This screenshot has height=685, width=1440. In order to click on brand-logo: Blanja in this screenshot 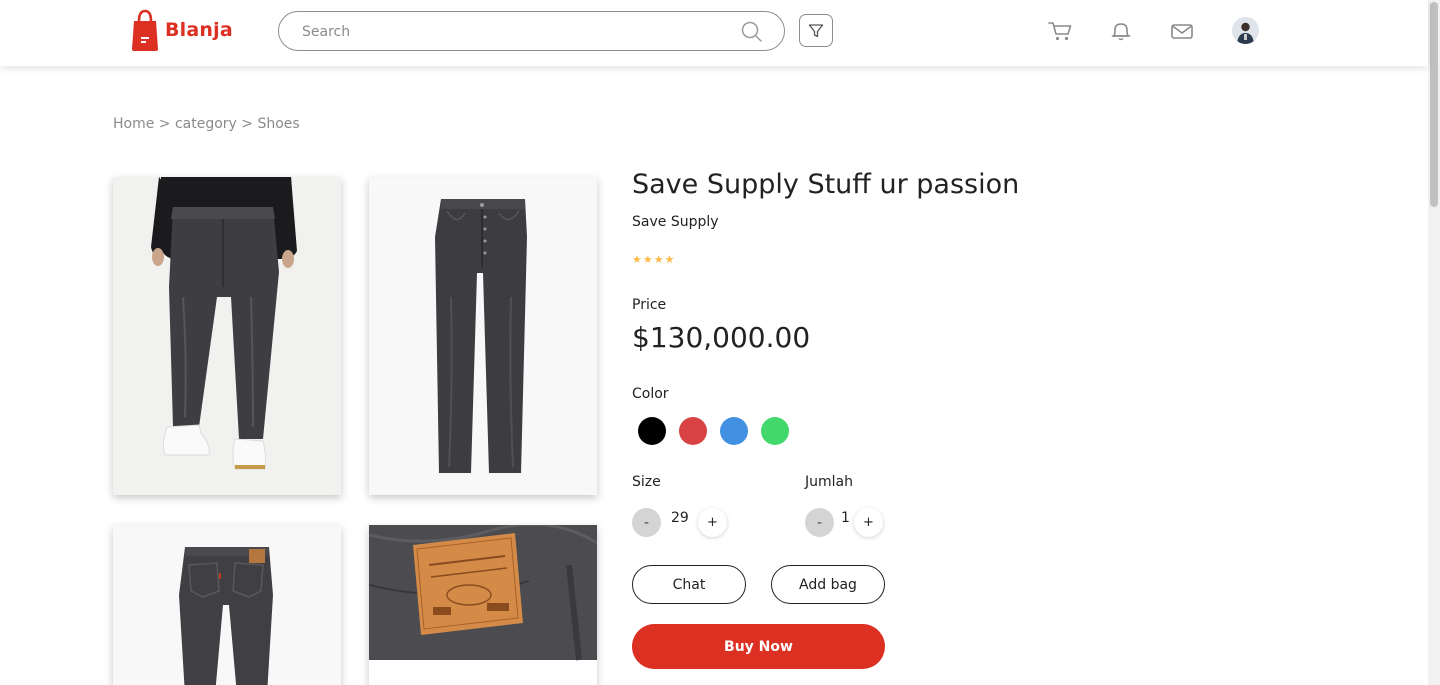, I will do `click(182, 30)`.